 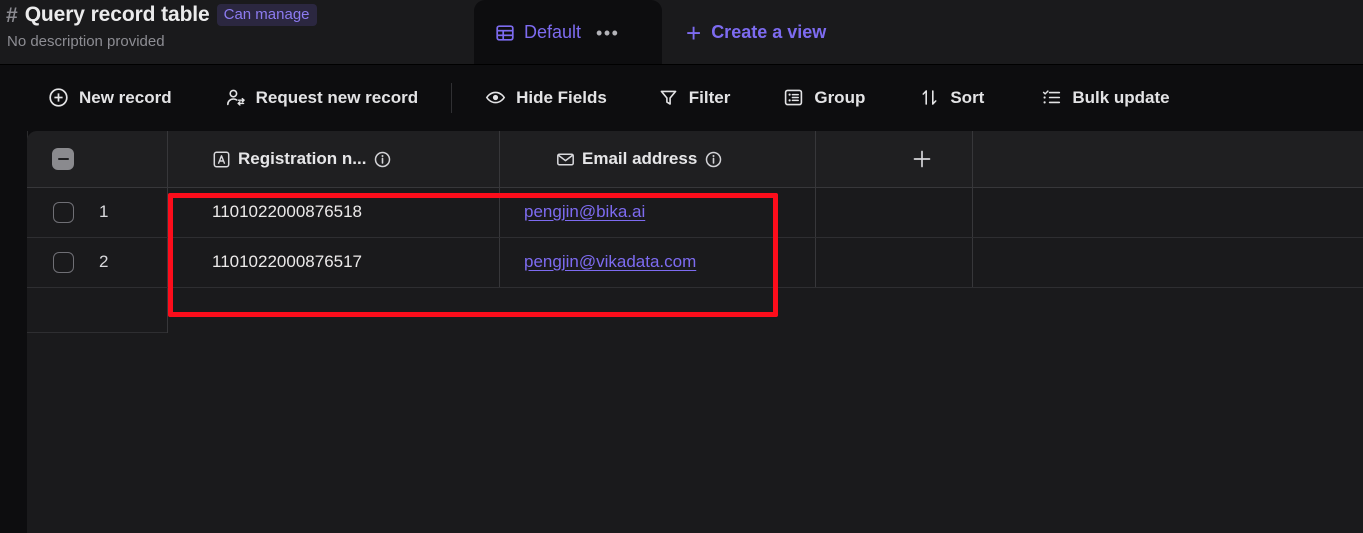 What do you see at coordinates (694, 32) in the screenshot?
I see `plus-icon: +` at bounding box center [694, 32].